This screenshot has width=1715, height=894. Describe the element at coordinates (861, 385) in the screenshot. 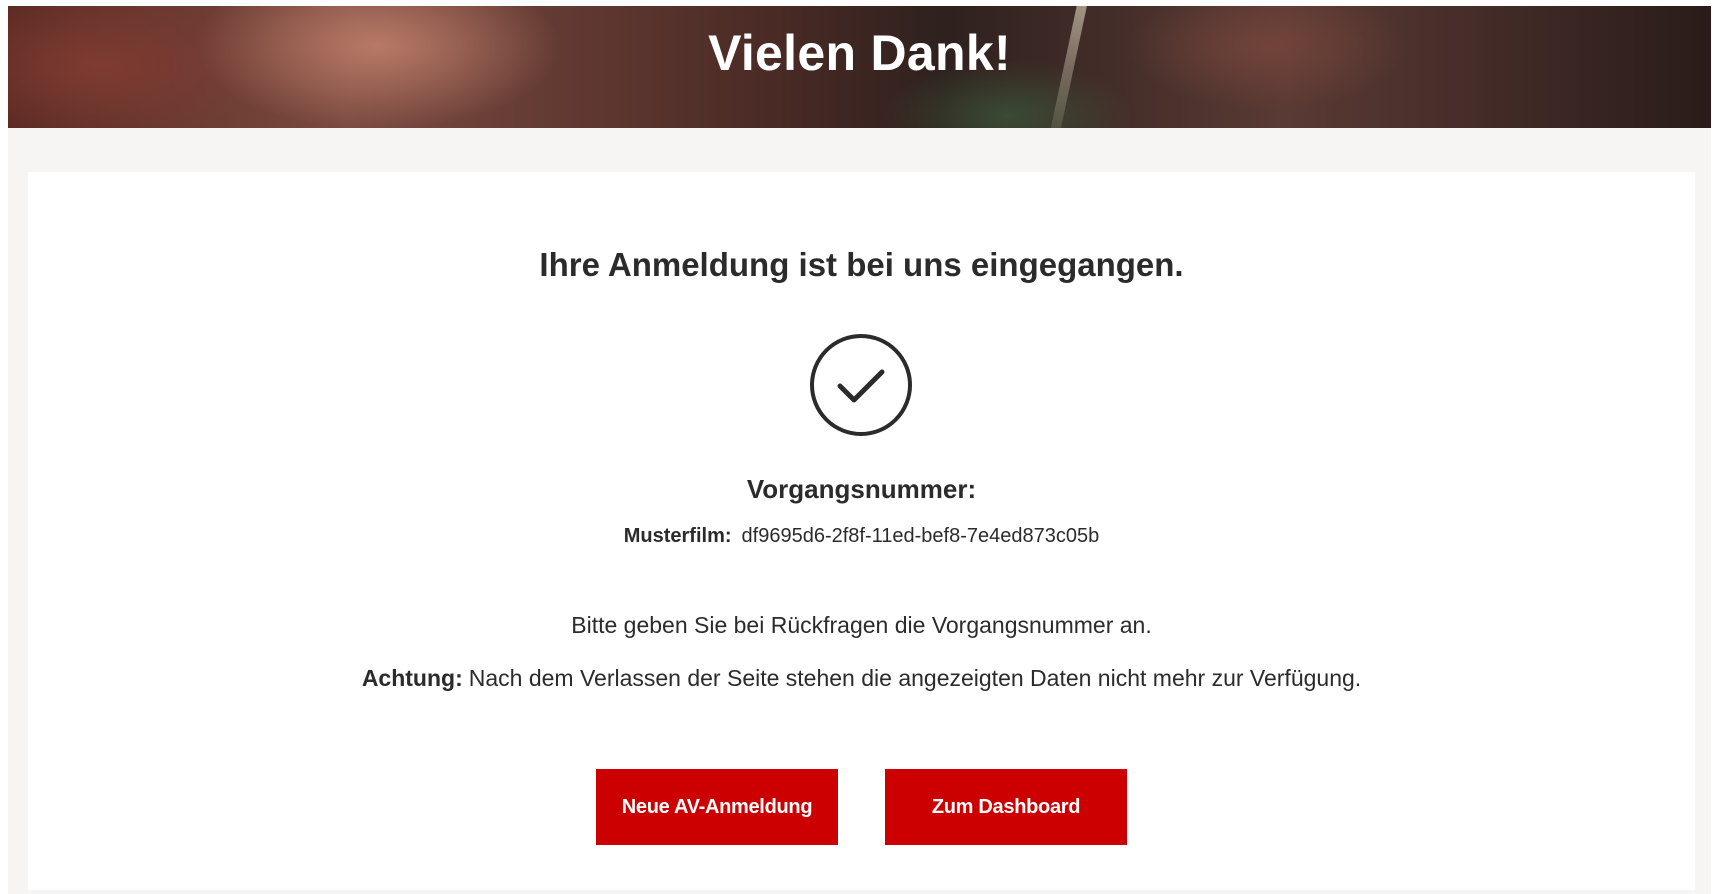

I see `check-circle-icon` at that location.